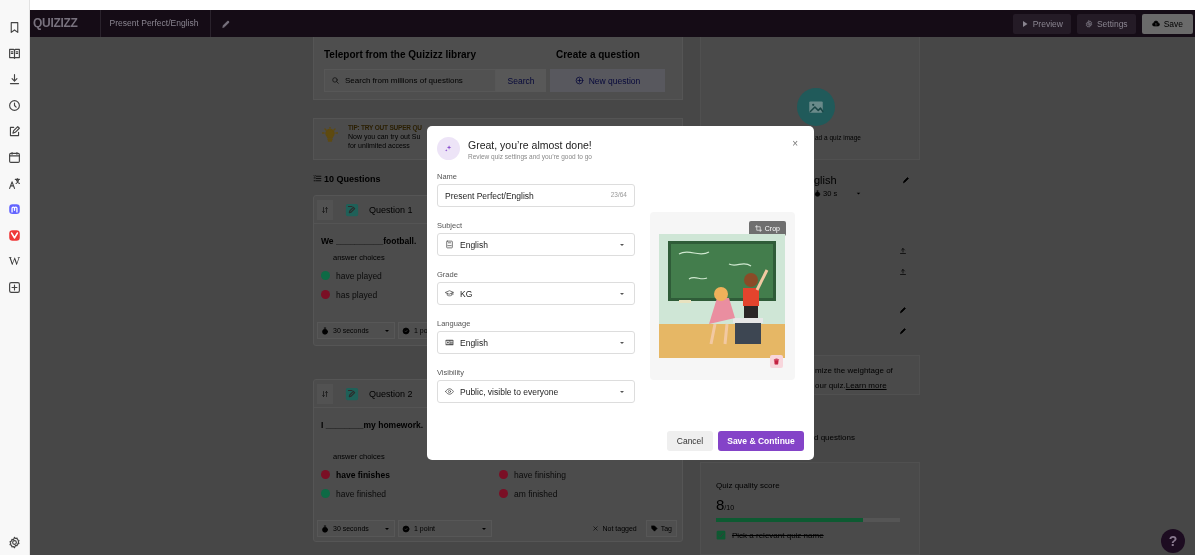 The width and height of the screenshot is (1195, 555). Describe the element at coordinates (14, 261) in the screenshot. I see `letter-icon: W` at that location.